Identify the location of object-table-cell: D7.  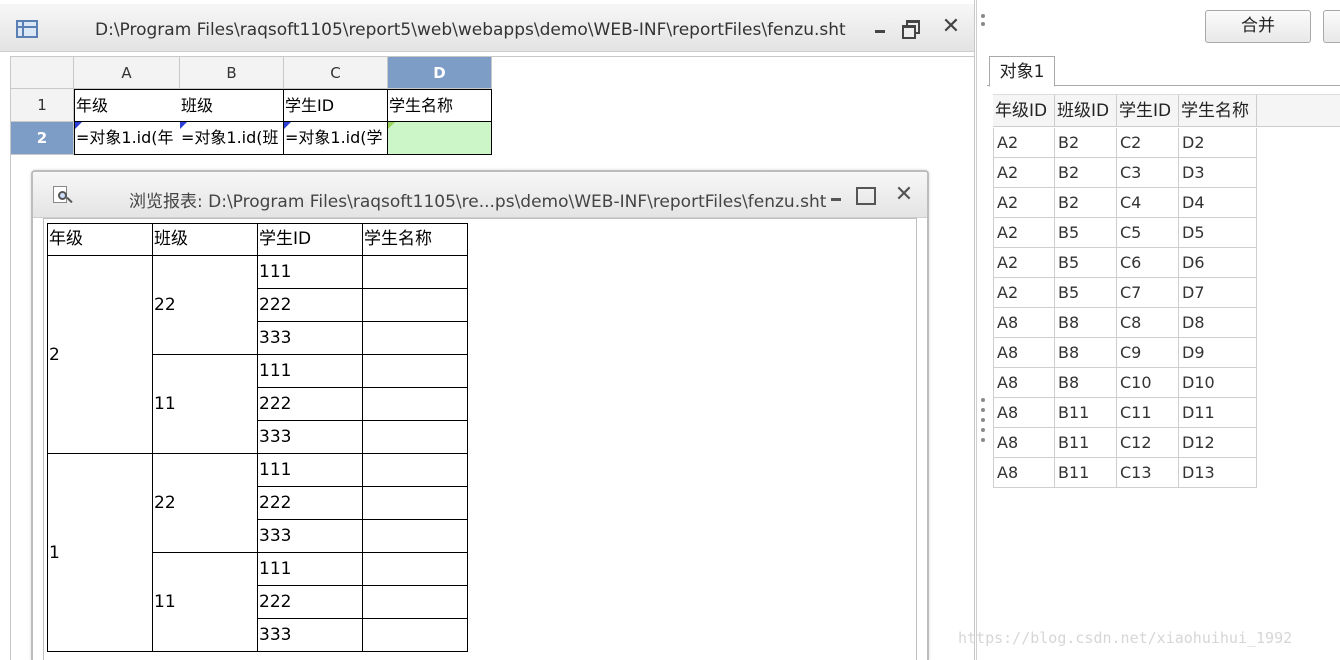
(1218, 293).